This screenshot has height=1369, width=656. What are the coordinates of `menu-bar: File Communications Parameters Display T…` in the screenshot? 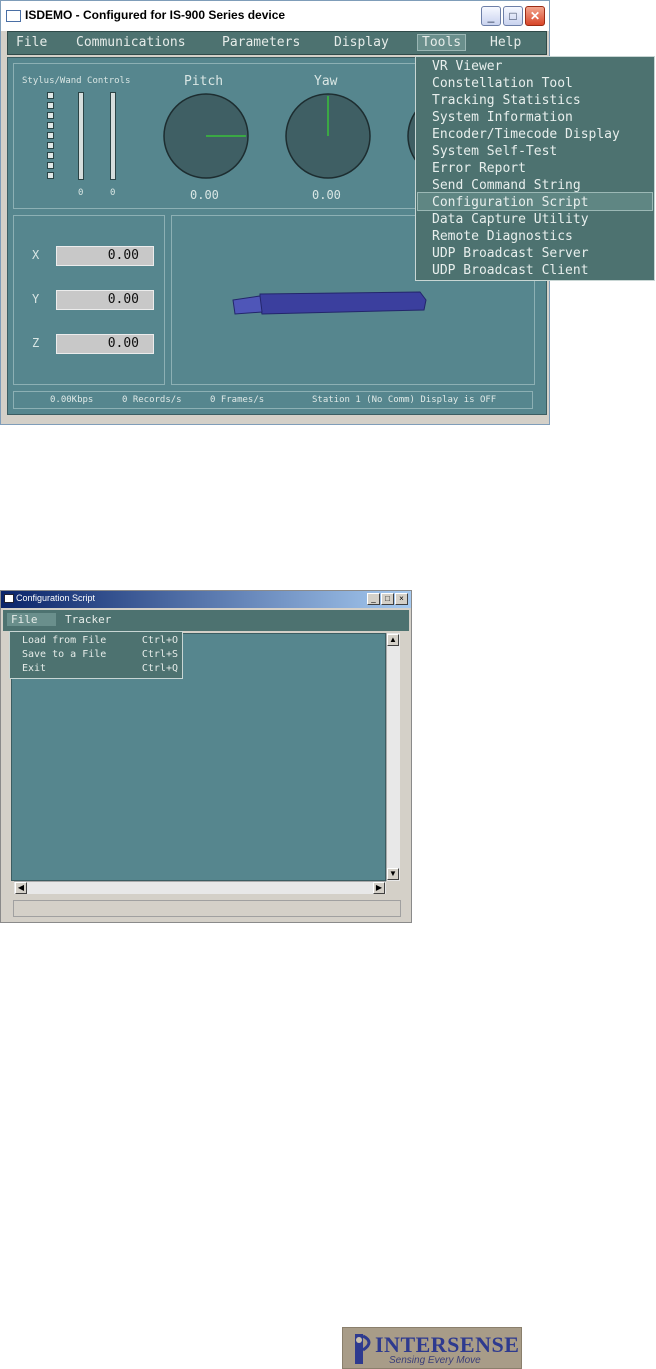 It's located at (277, 43).